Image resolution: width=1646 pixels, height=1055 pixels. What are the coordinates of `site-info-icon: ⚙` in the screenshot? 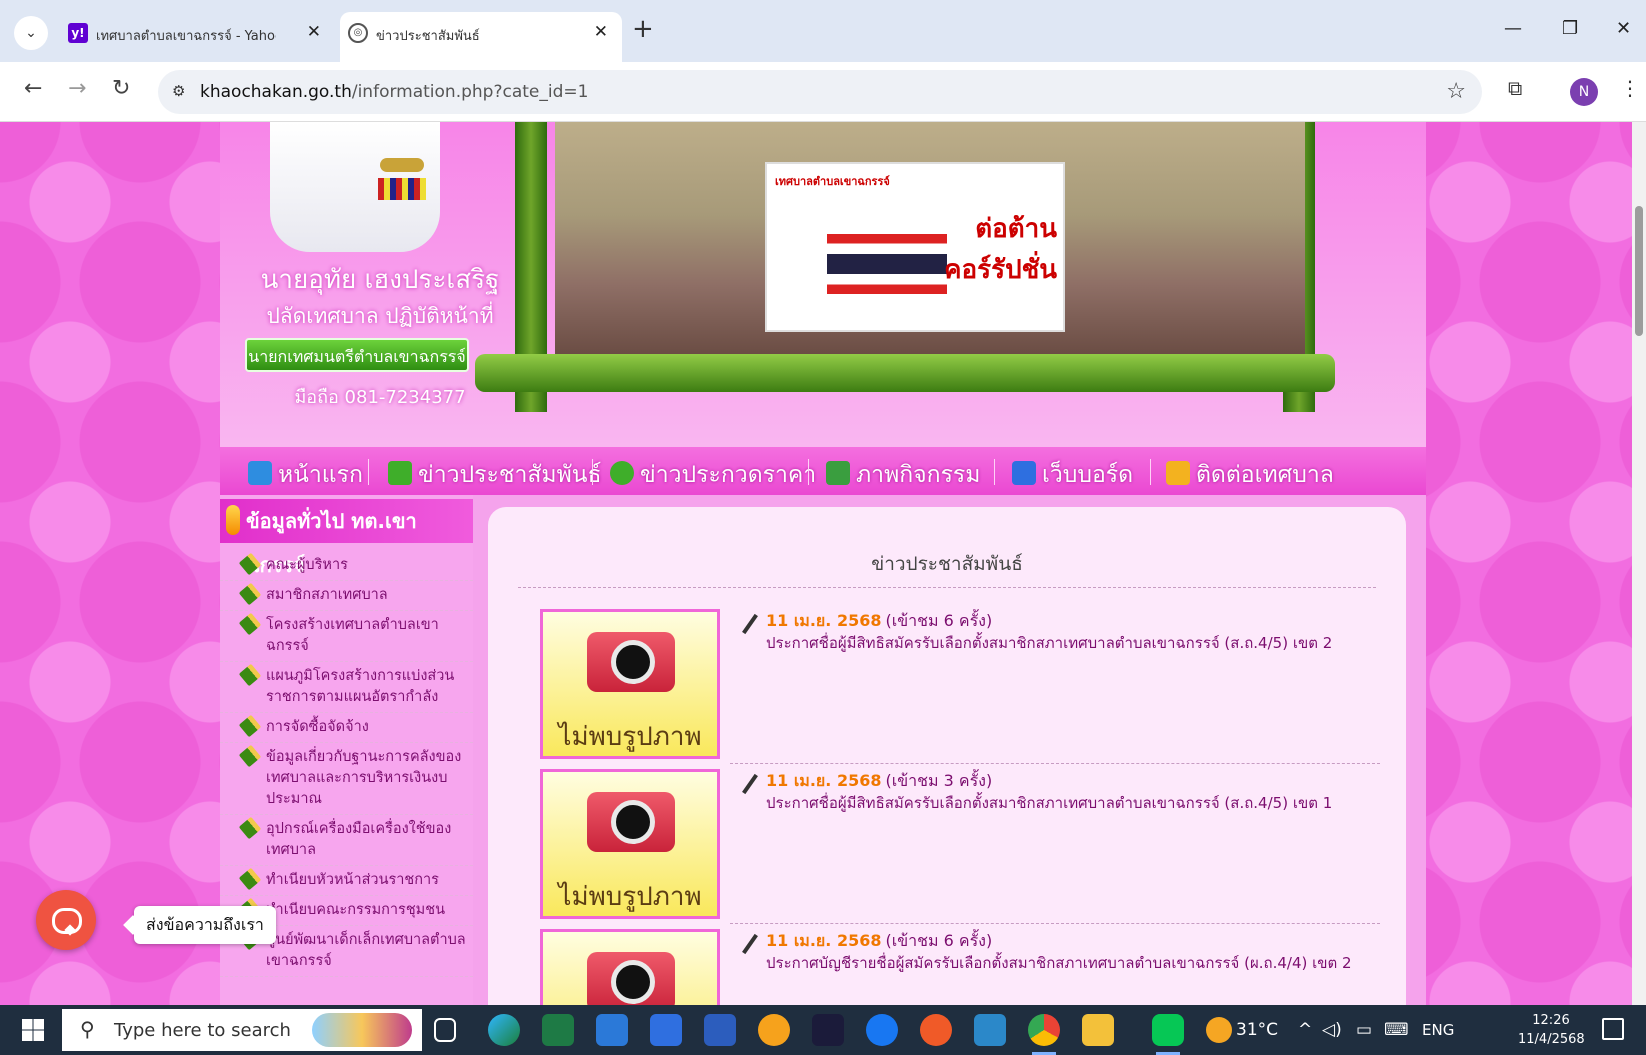 It's located at (178, 91).